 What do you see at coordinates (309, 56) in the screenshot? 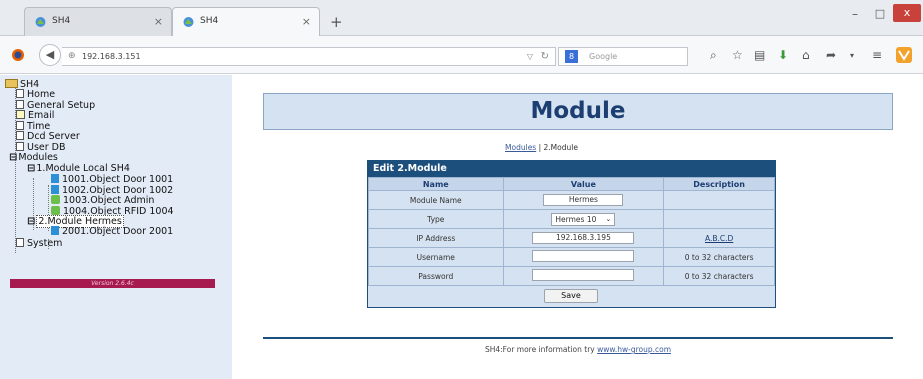
I see `url-bar: ⊕ 192.168.3.151 ▽ ↻` at bounding box center [309, 56].